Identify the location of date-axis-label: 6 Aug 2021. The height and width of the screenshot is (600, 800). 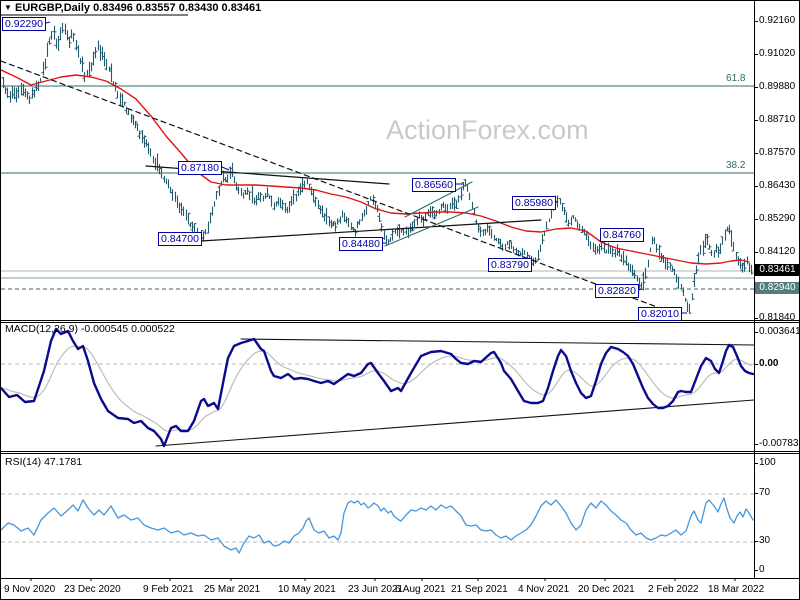
(420, 589).